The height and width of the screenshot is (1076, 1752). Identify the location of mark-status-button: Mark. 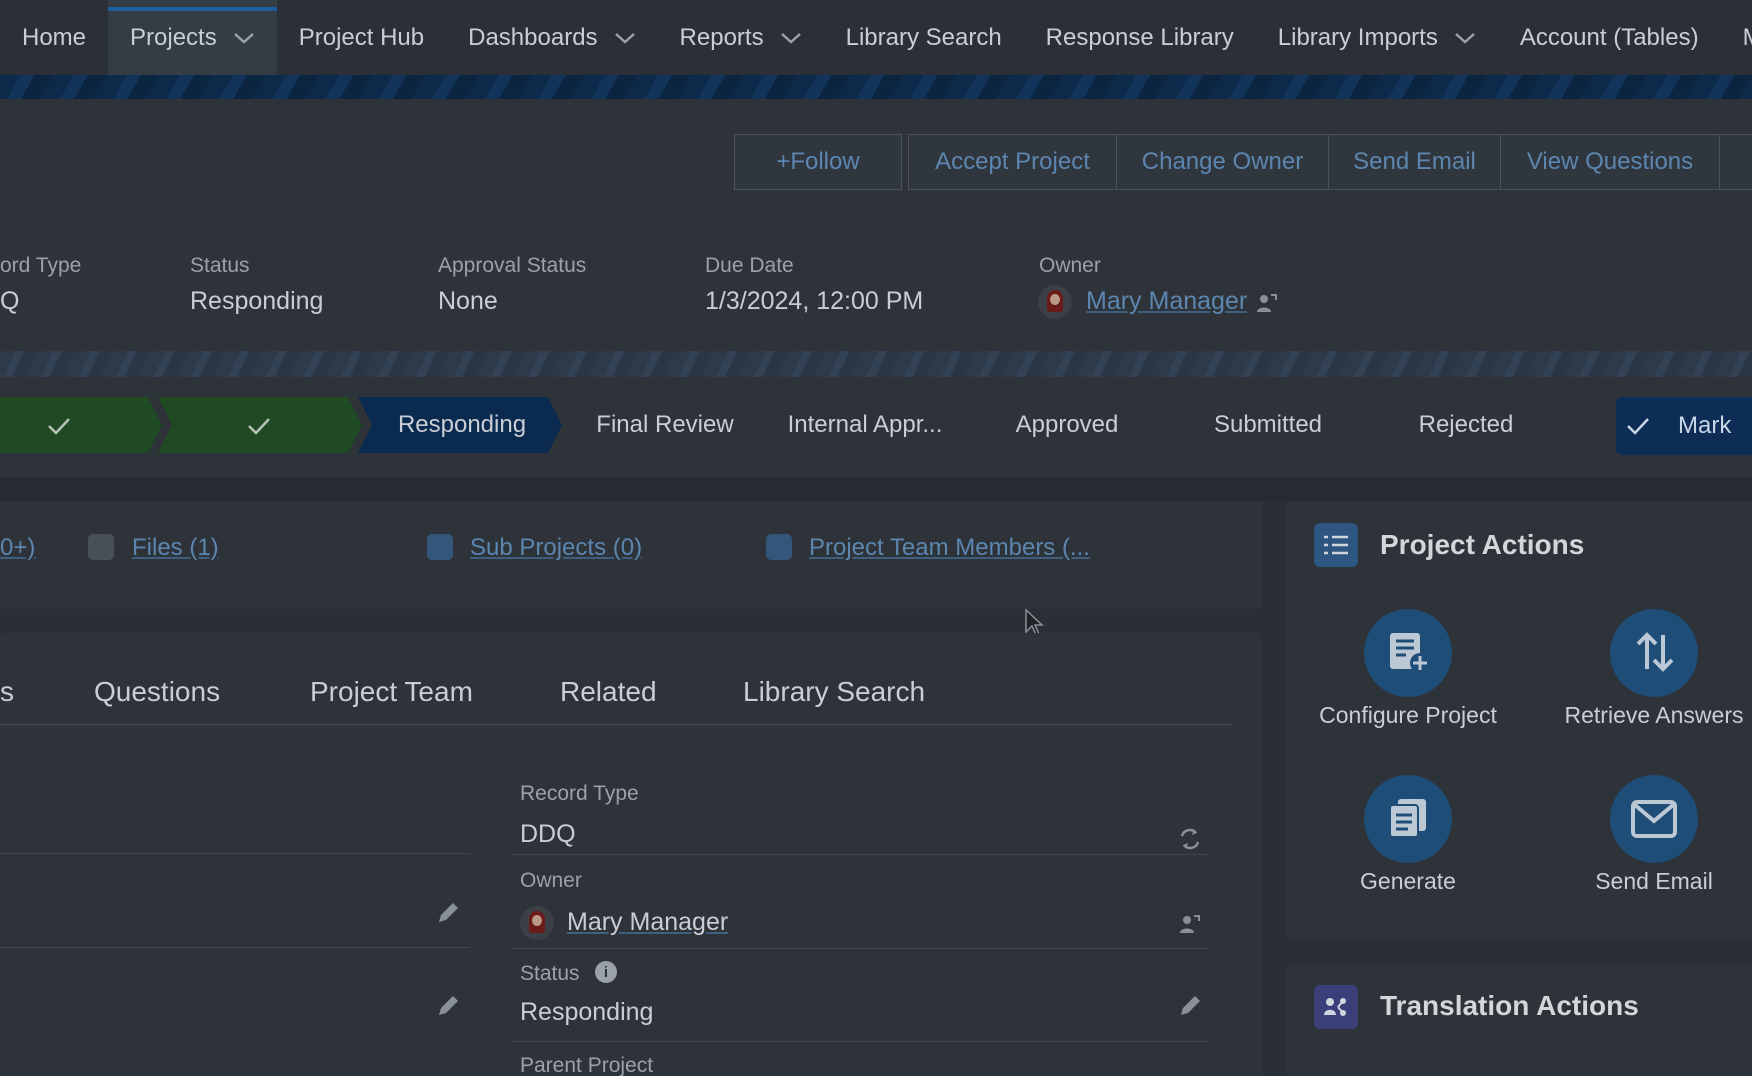
(1684, 426).